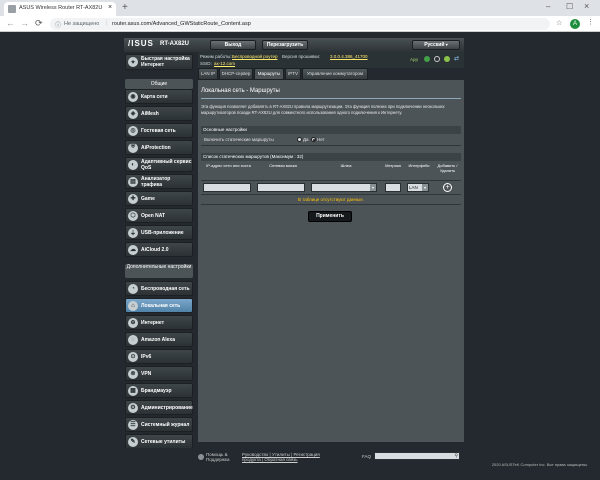 This screenshot has height=480, width=600. I want to click on sidebar-item-ipv6: ⊙ IPv6, so click(159, 356).